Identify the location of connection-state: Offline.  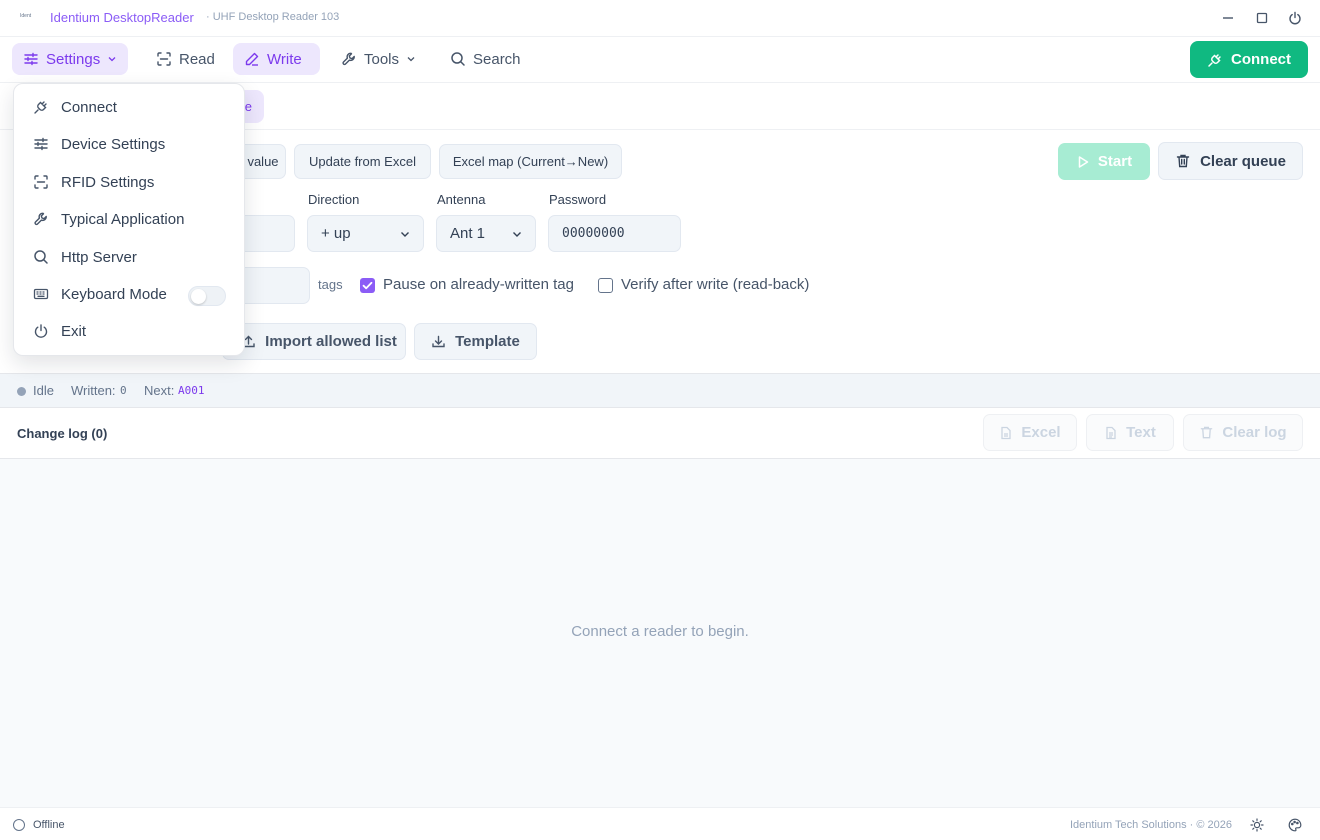
(49, 825).